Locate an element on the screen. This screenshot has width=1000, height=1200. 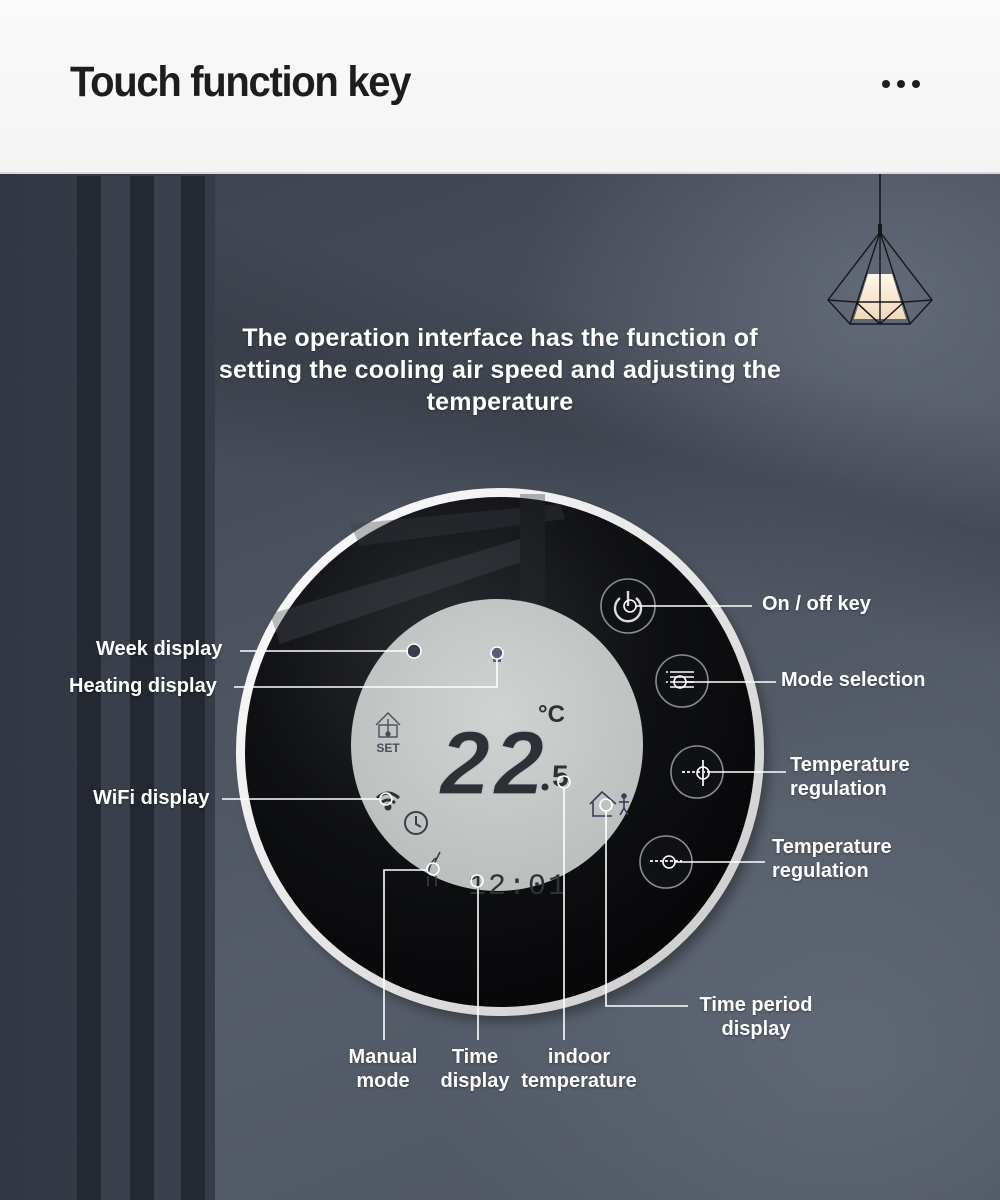
callout-wifi-display: WiFi display is located at coordinates (151, 798).